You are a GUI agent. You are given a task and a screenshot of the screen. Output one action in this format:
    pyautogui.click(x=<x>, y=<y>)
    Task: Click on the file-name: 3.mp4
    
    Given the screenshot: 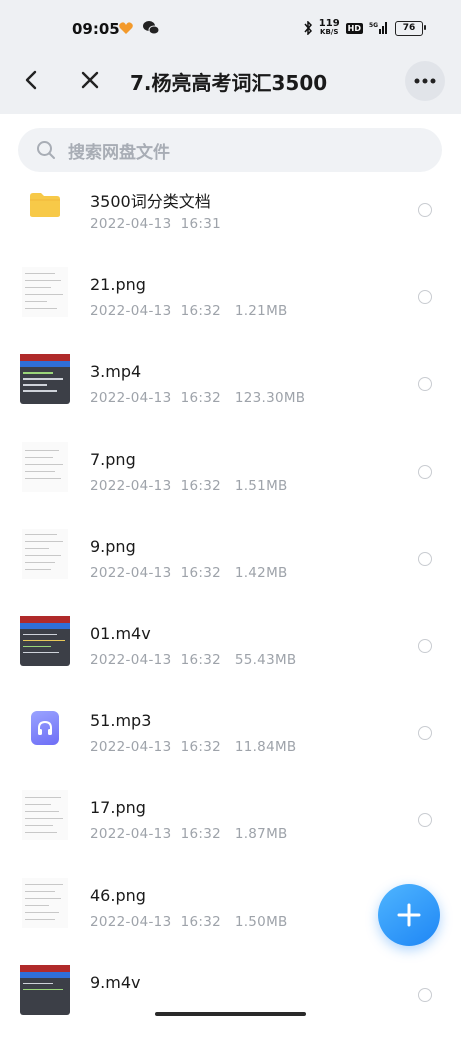 What is the action you would take?
    pyautogui.click(x=116, y=372)
    